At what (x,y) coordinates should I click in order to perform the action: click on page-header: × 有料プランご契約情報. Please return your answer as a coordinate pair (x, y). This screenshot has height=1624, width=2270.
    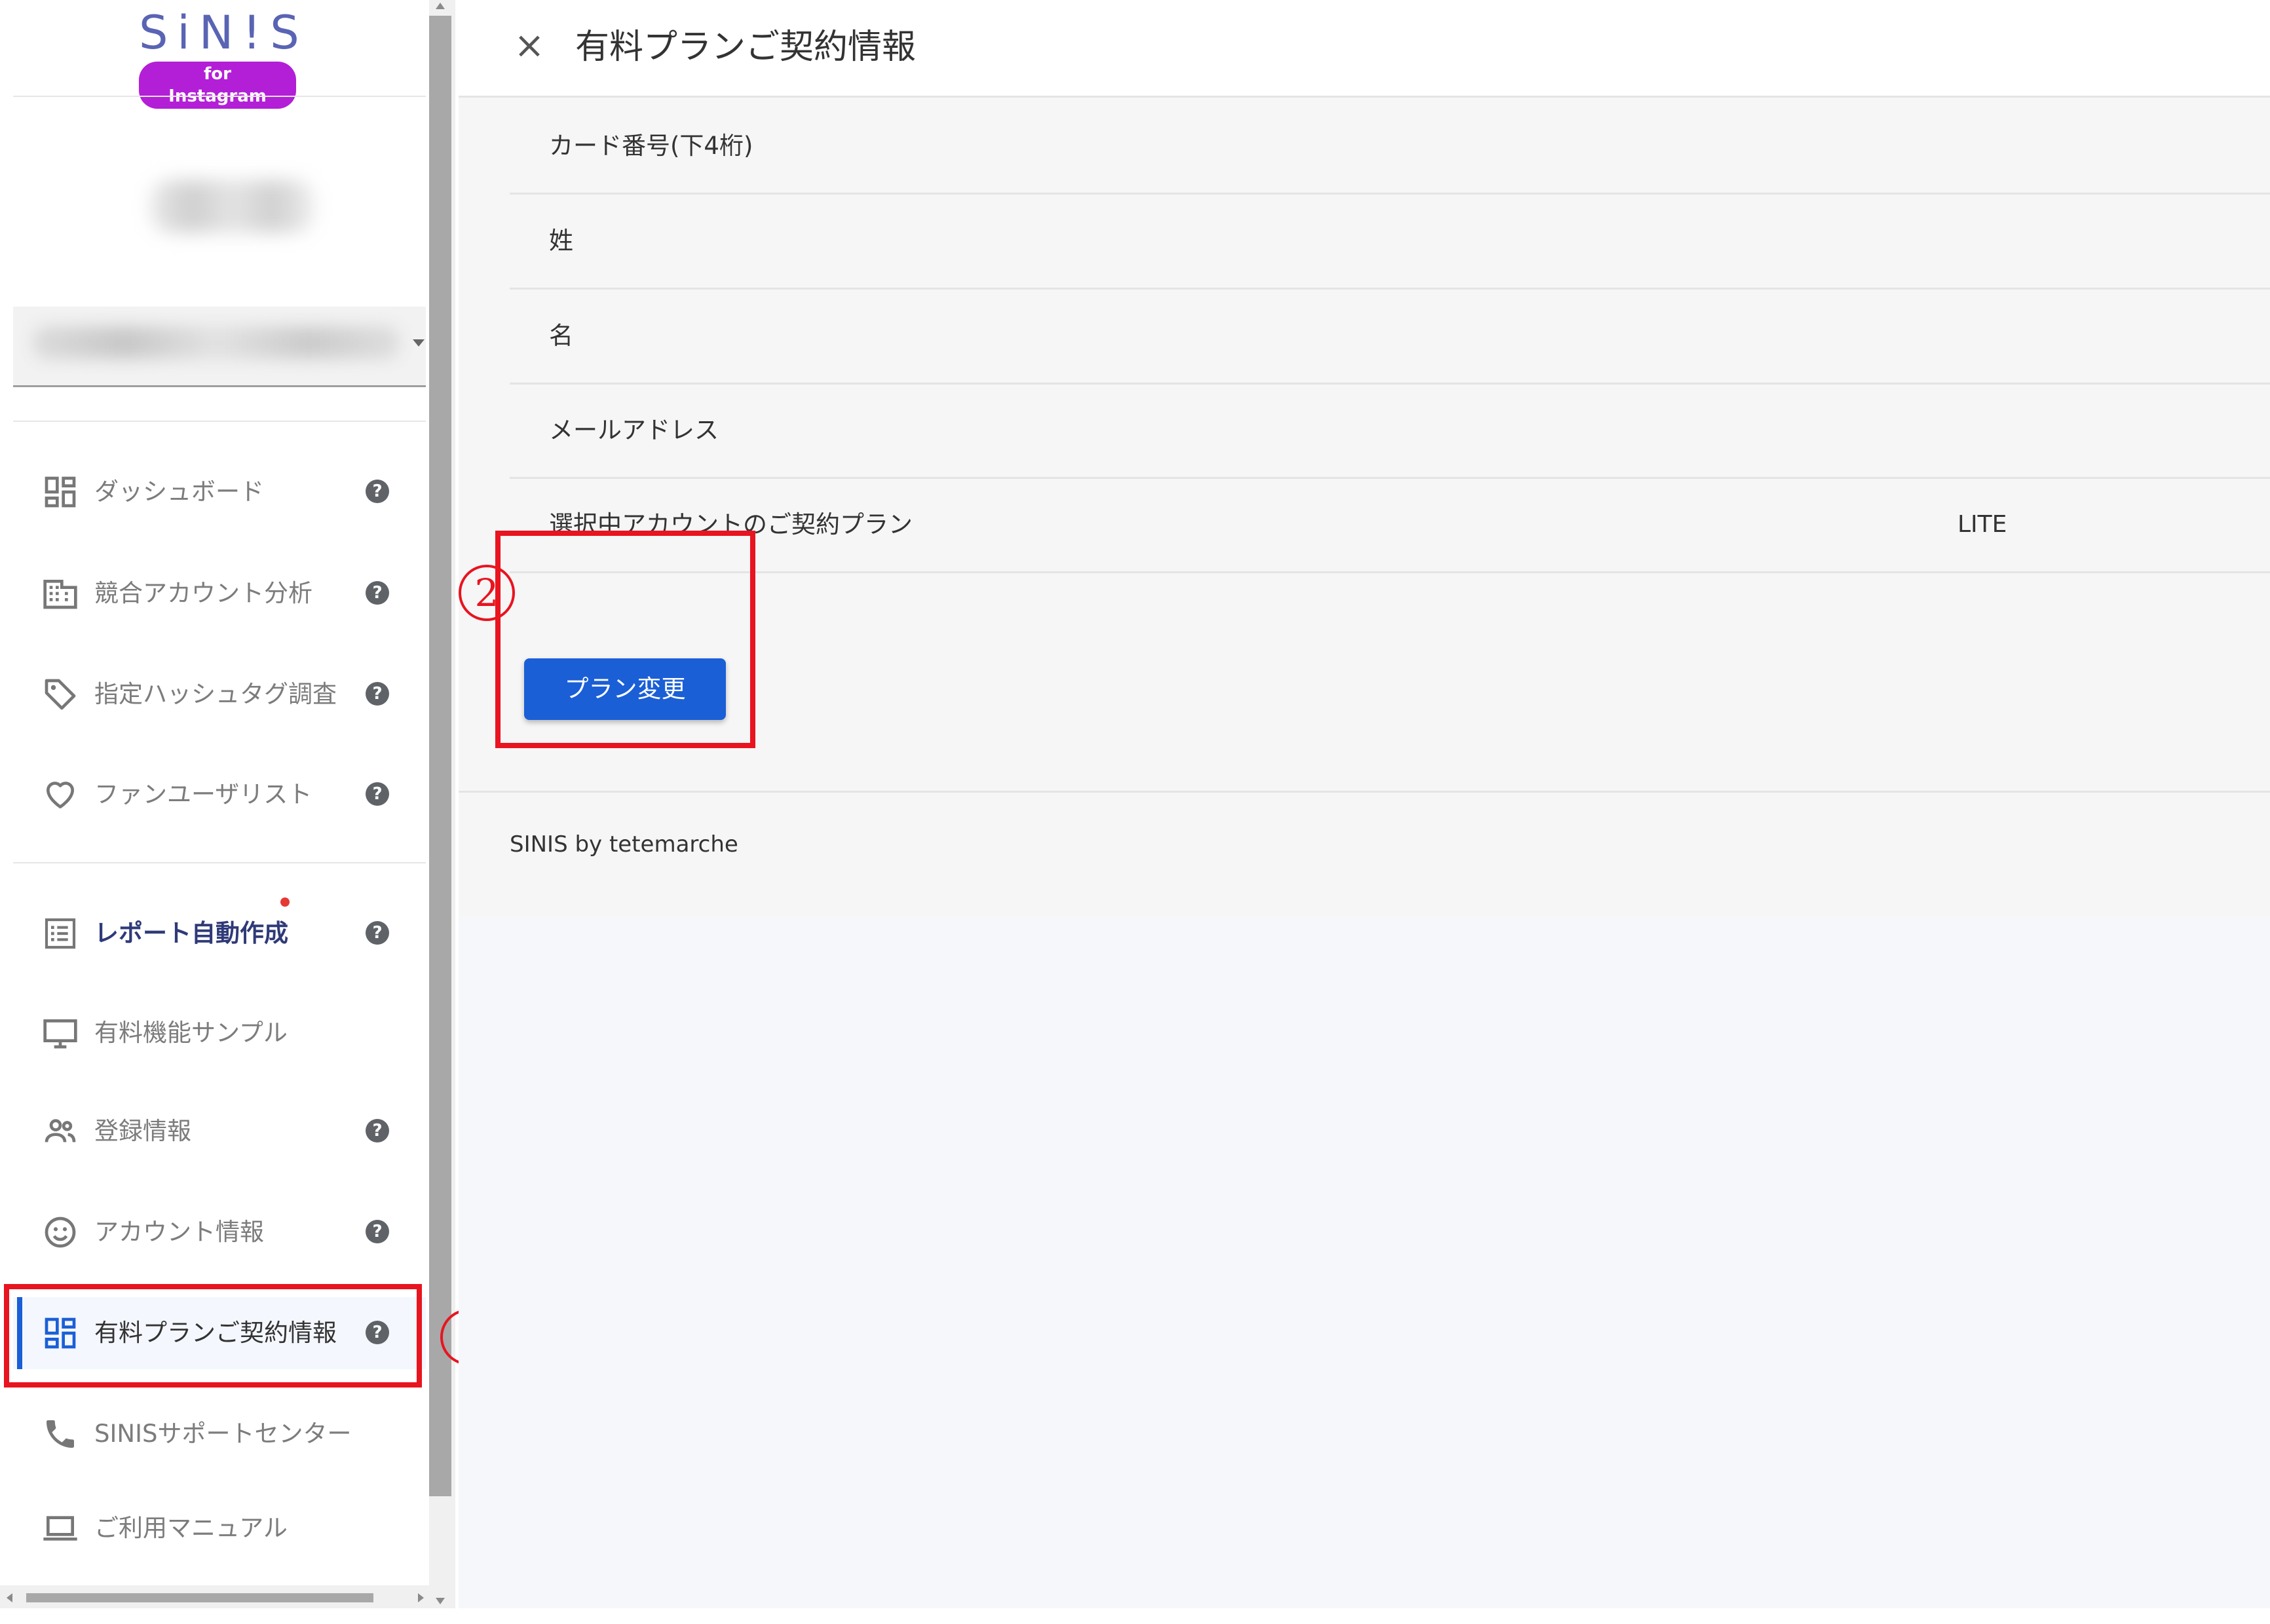
    Looking at the image, I should click on (1364, 49).